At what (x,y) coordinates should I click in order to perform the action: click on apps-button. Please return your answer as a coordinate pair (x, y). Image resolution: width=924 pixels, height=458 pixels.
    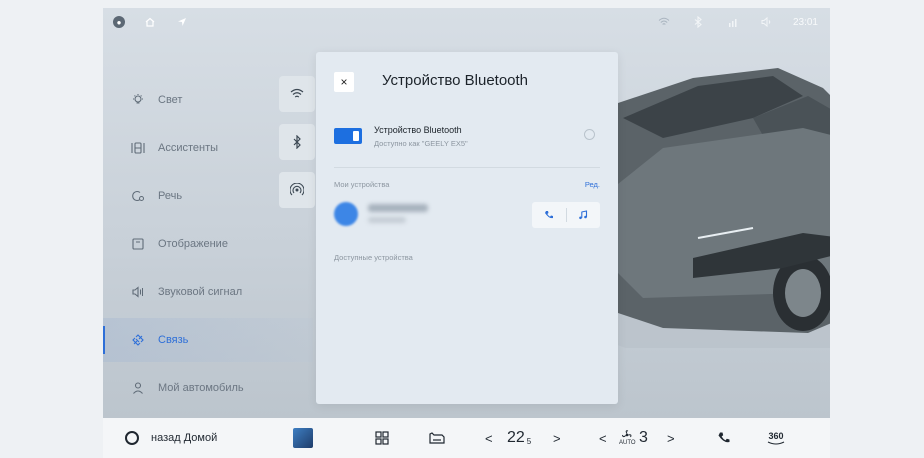
    Looking at the image, I should click on (382, 438).